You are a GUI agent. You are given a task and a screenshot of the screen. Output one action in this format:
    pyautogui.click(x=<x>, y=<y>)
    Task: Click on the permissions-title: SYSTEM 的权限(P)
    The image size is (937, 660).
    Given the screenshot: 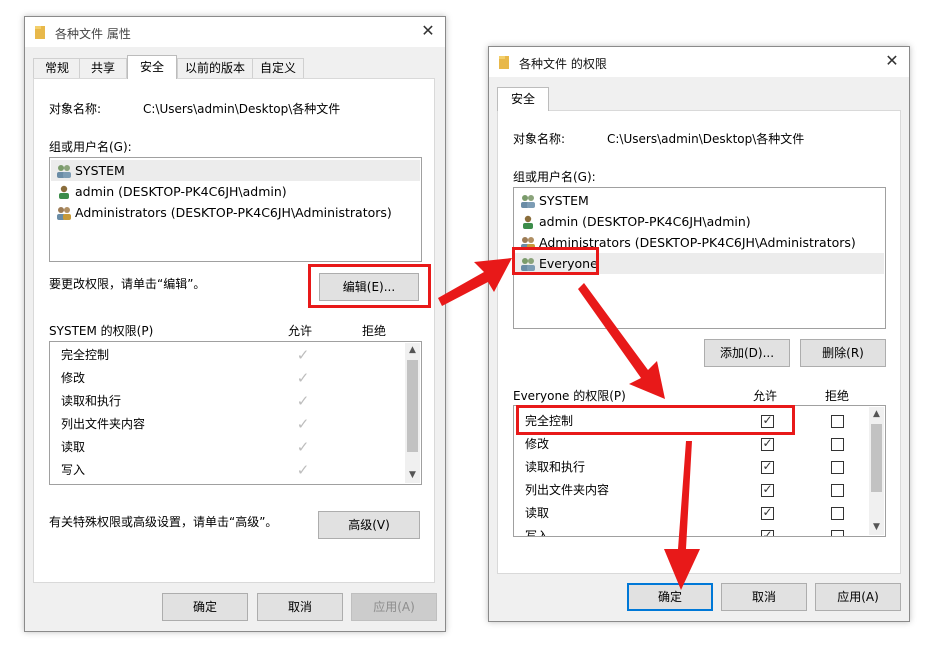 What is the action you would take?
    pyautogui.click(x=101, y=331)
    